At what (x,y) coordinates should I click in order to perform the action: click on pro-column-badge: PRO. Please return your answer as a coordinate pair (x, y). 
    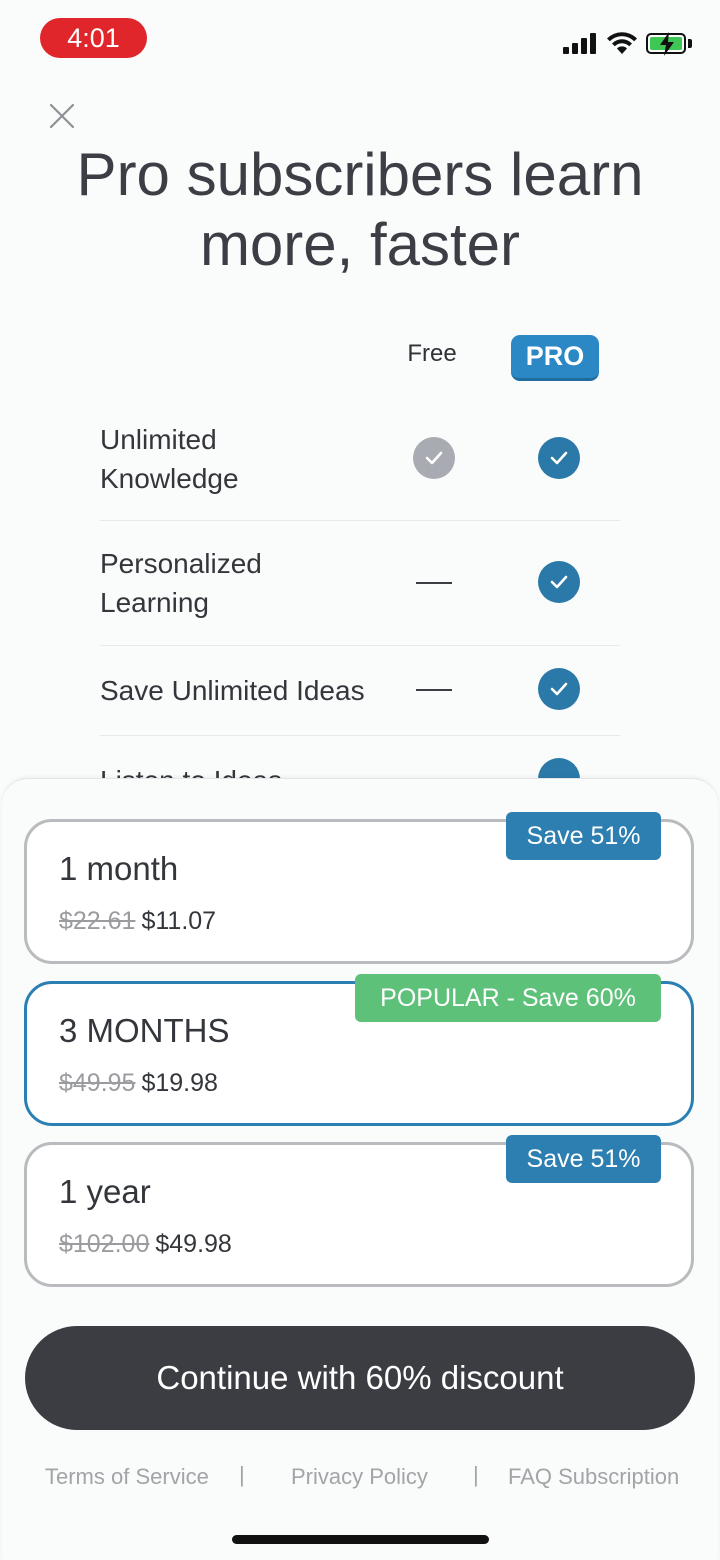
    Looking at the image, I should click on (555, 358).